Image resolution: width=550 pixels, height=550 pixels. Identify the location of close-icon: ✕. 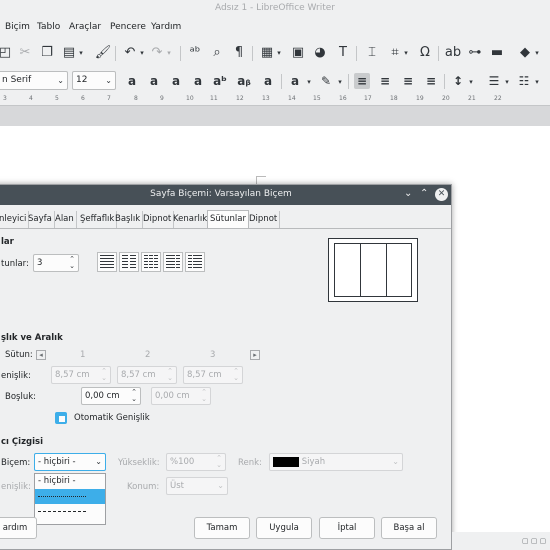
(441, 194).